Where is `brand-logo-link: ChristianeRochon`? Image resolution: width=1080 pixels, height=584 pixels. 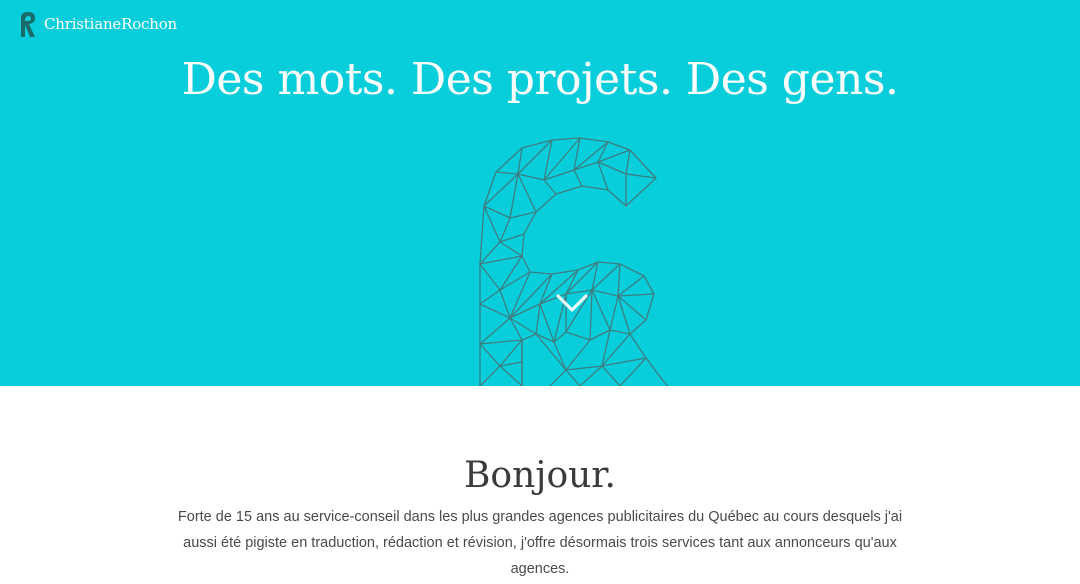 brand-logo-link: ChristianeRochon is located at coordinates (97, 24).